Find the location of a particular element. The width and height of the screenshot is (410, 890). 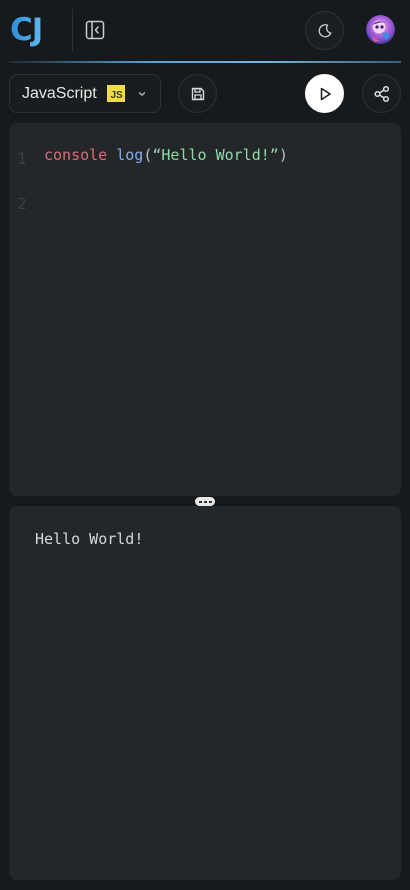

app-logo: CJ is located at coordinates (26, 30).